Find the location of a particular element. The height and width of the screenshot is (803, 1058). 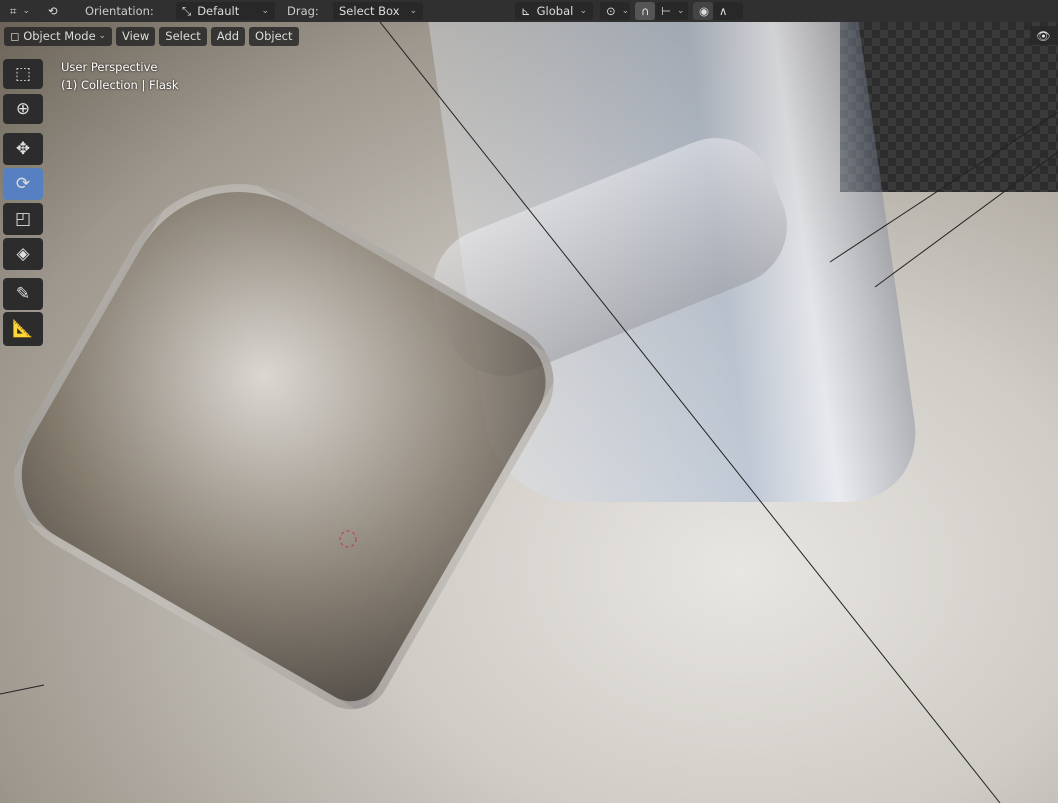

axes-icon: ⊾ is located at coordinates (526, 11).